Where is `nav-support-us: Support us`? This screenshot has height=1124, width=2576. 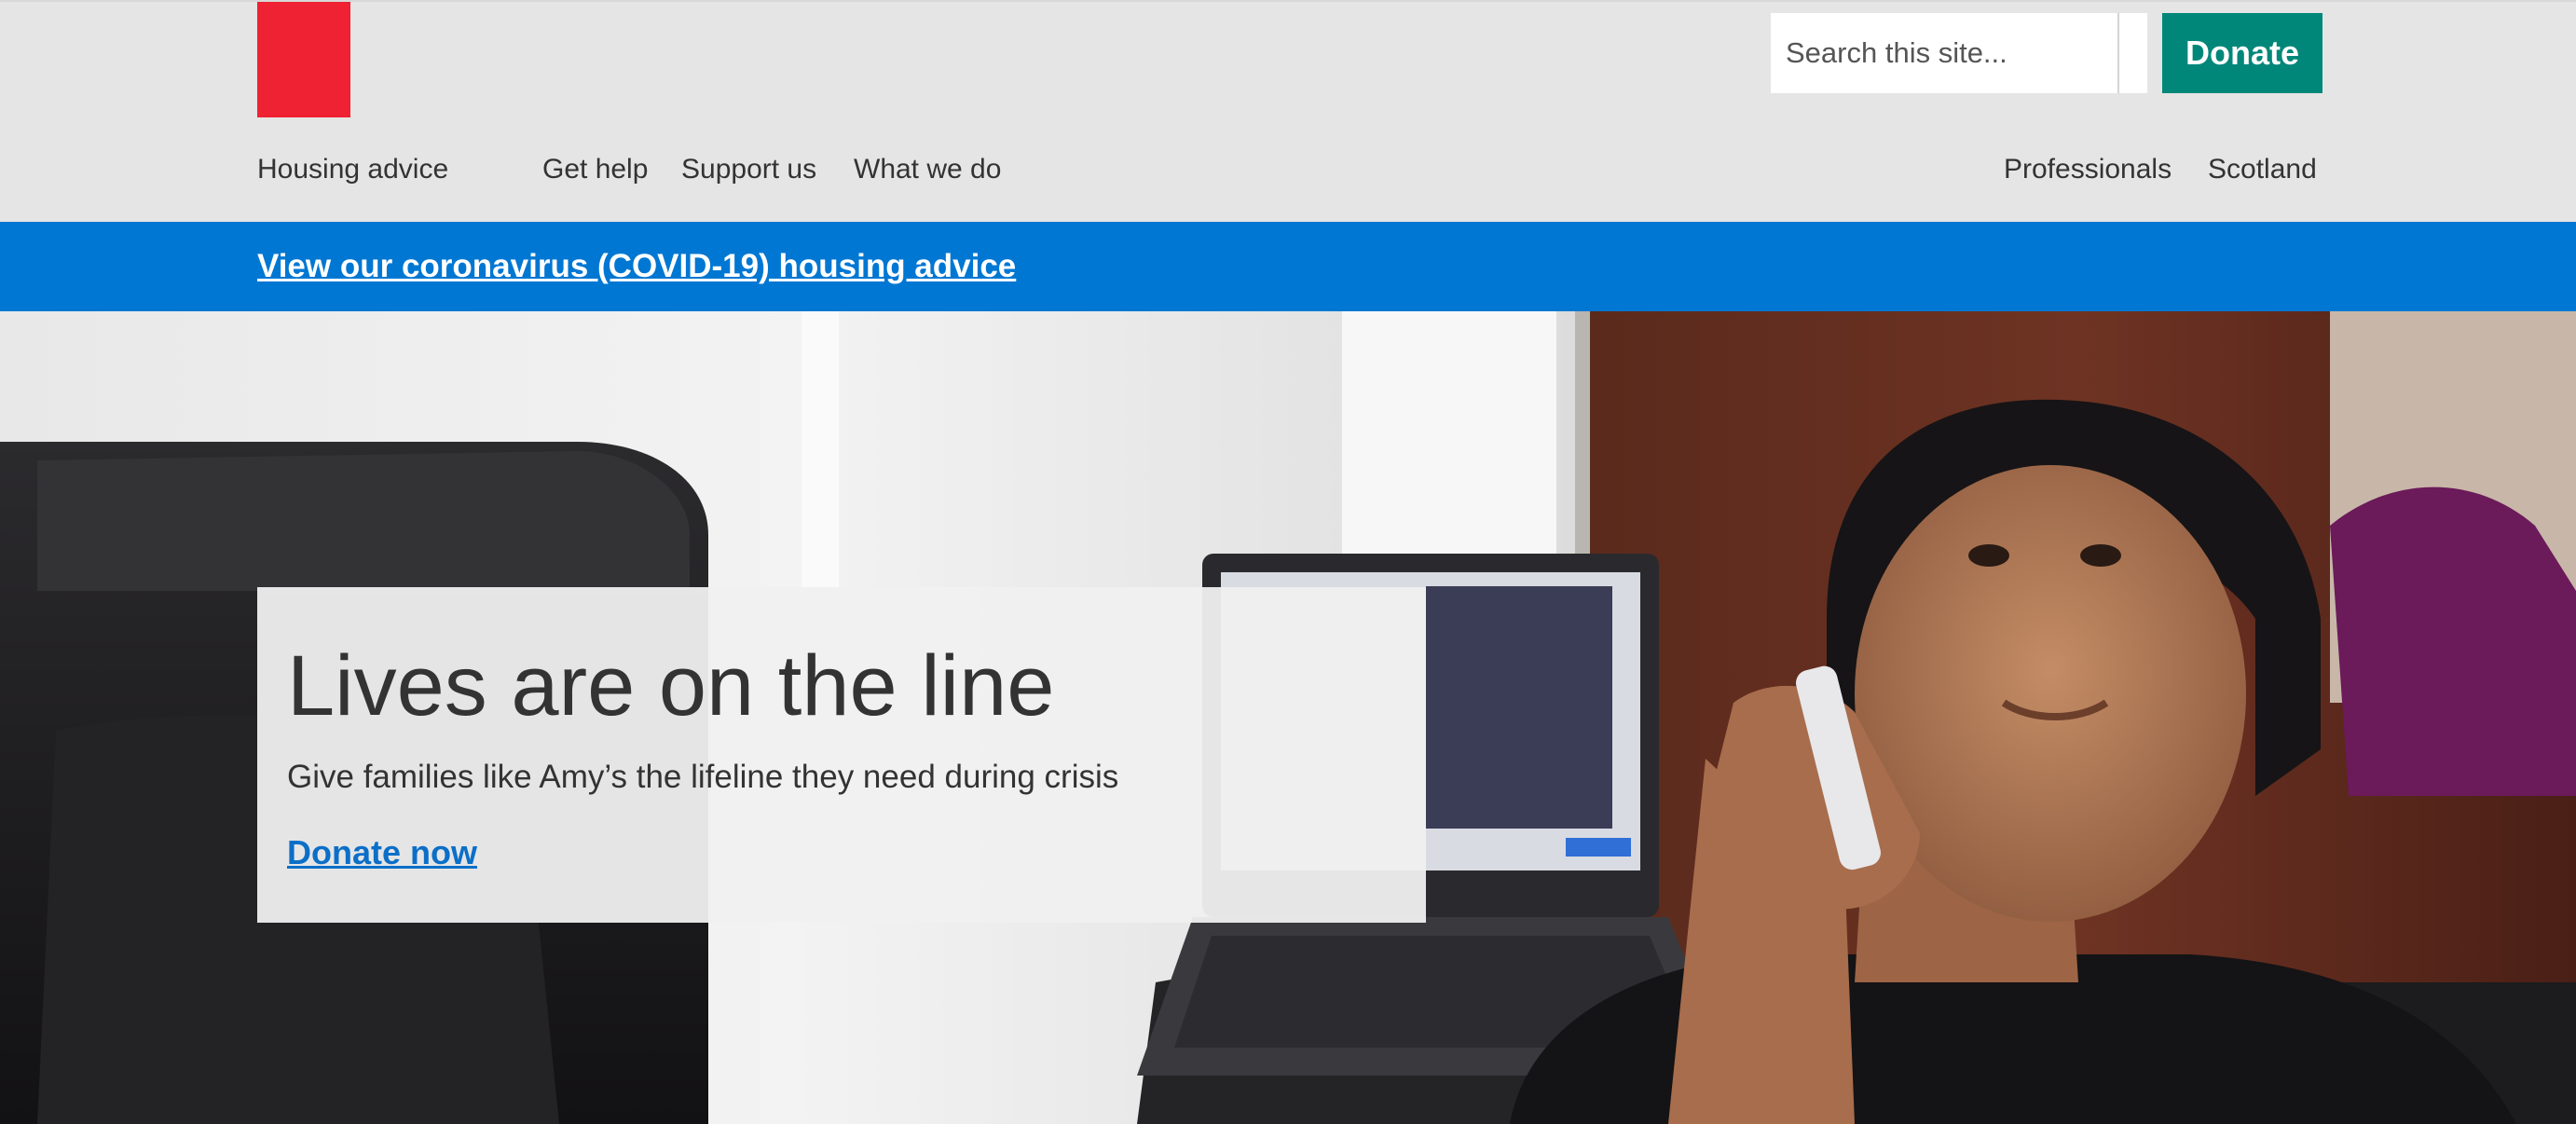 nav-support-us: Support us is located at coordinates (748, 169).